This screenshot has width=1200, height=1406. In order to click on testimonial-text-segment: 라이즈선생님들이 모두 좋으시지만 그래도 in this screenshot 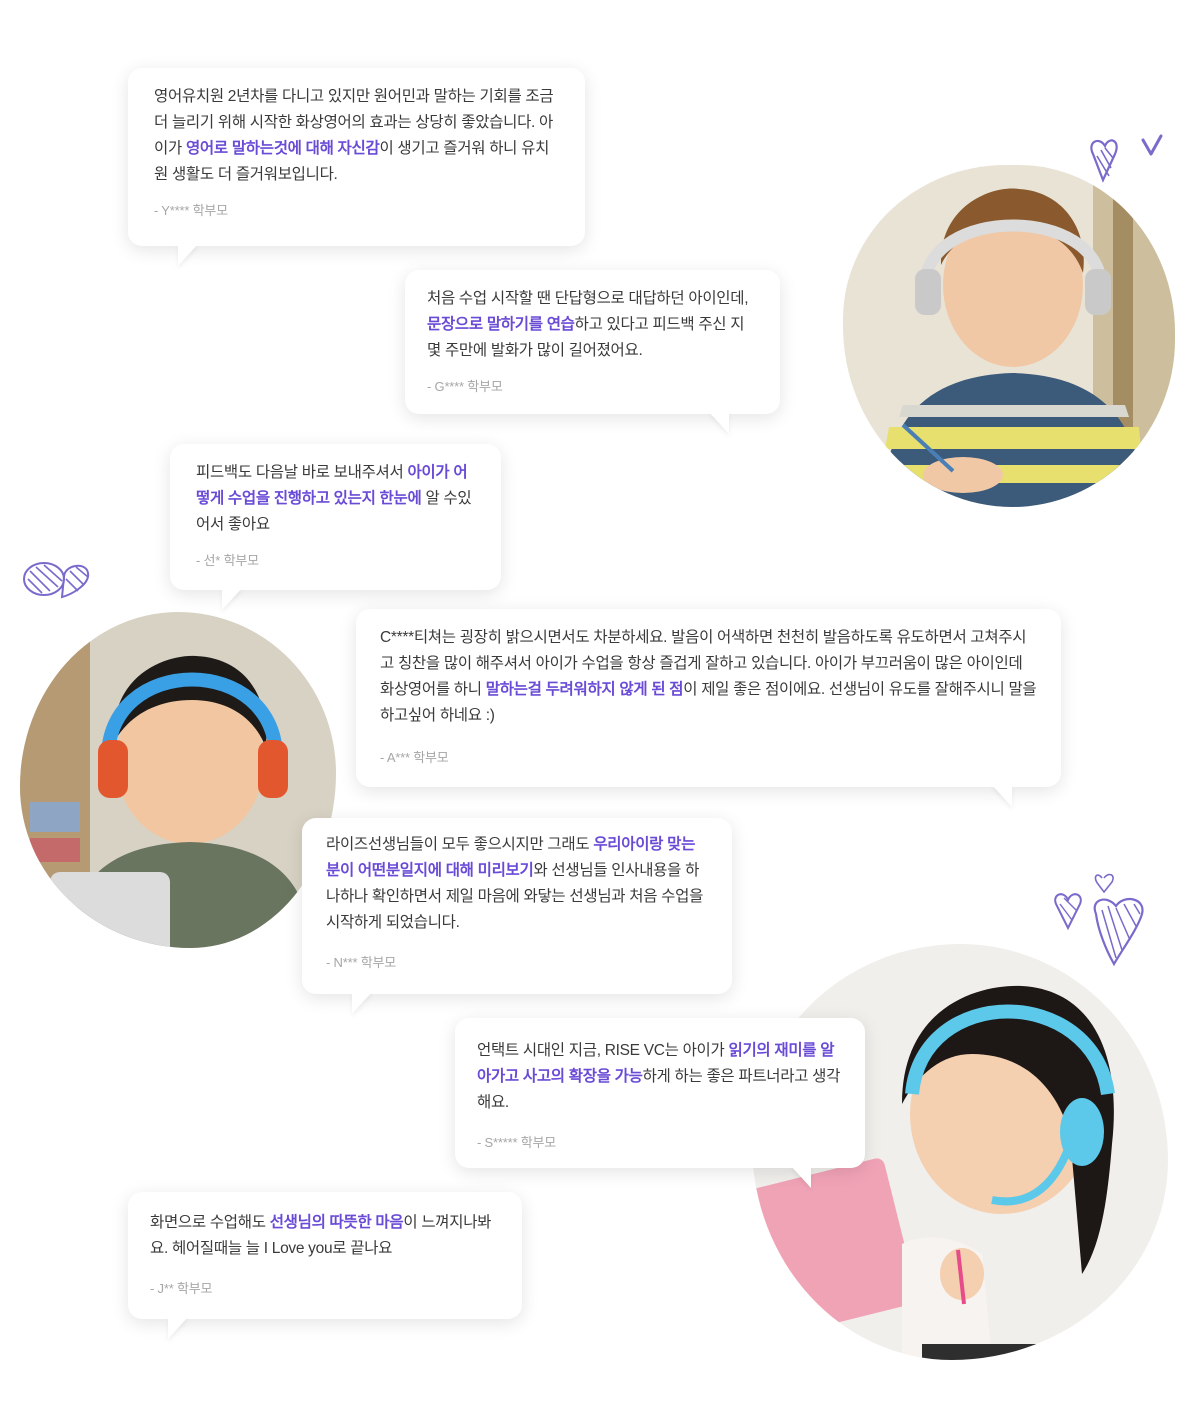, I will do `click(460, 844)`.